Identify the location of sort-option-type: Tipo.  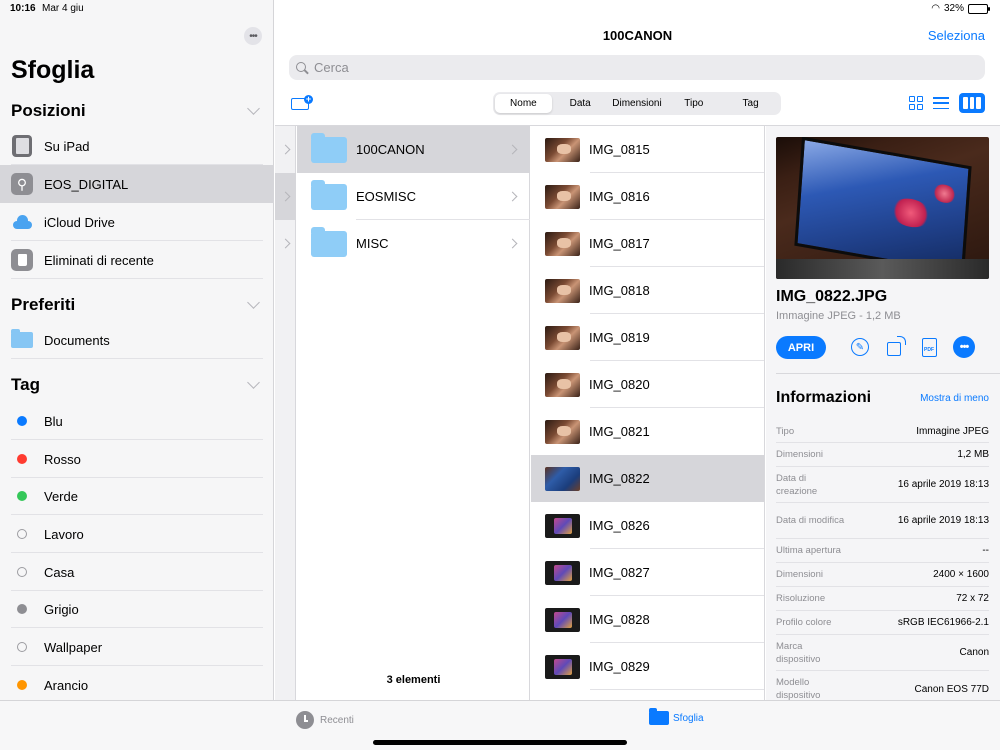
(693, 103).